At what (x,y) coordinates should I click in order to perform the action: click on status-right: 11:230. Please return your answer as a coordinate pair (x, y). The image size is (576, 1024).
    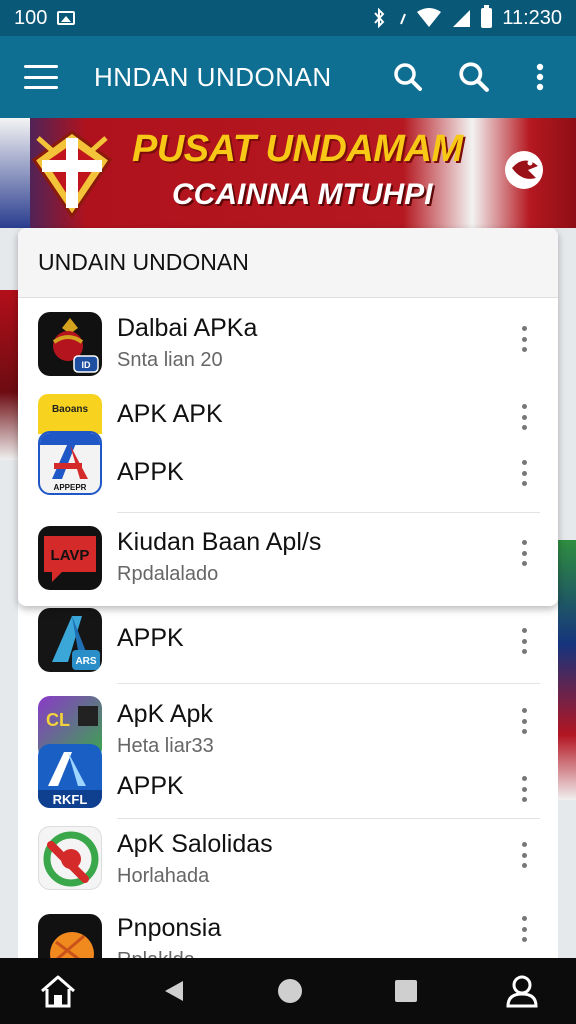
    Looking at the image, I should click on (465, 17).